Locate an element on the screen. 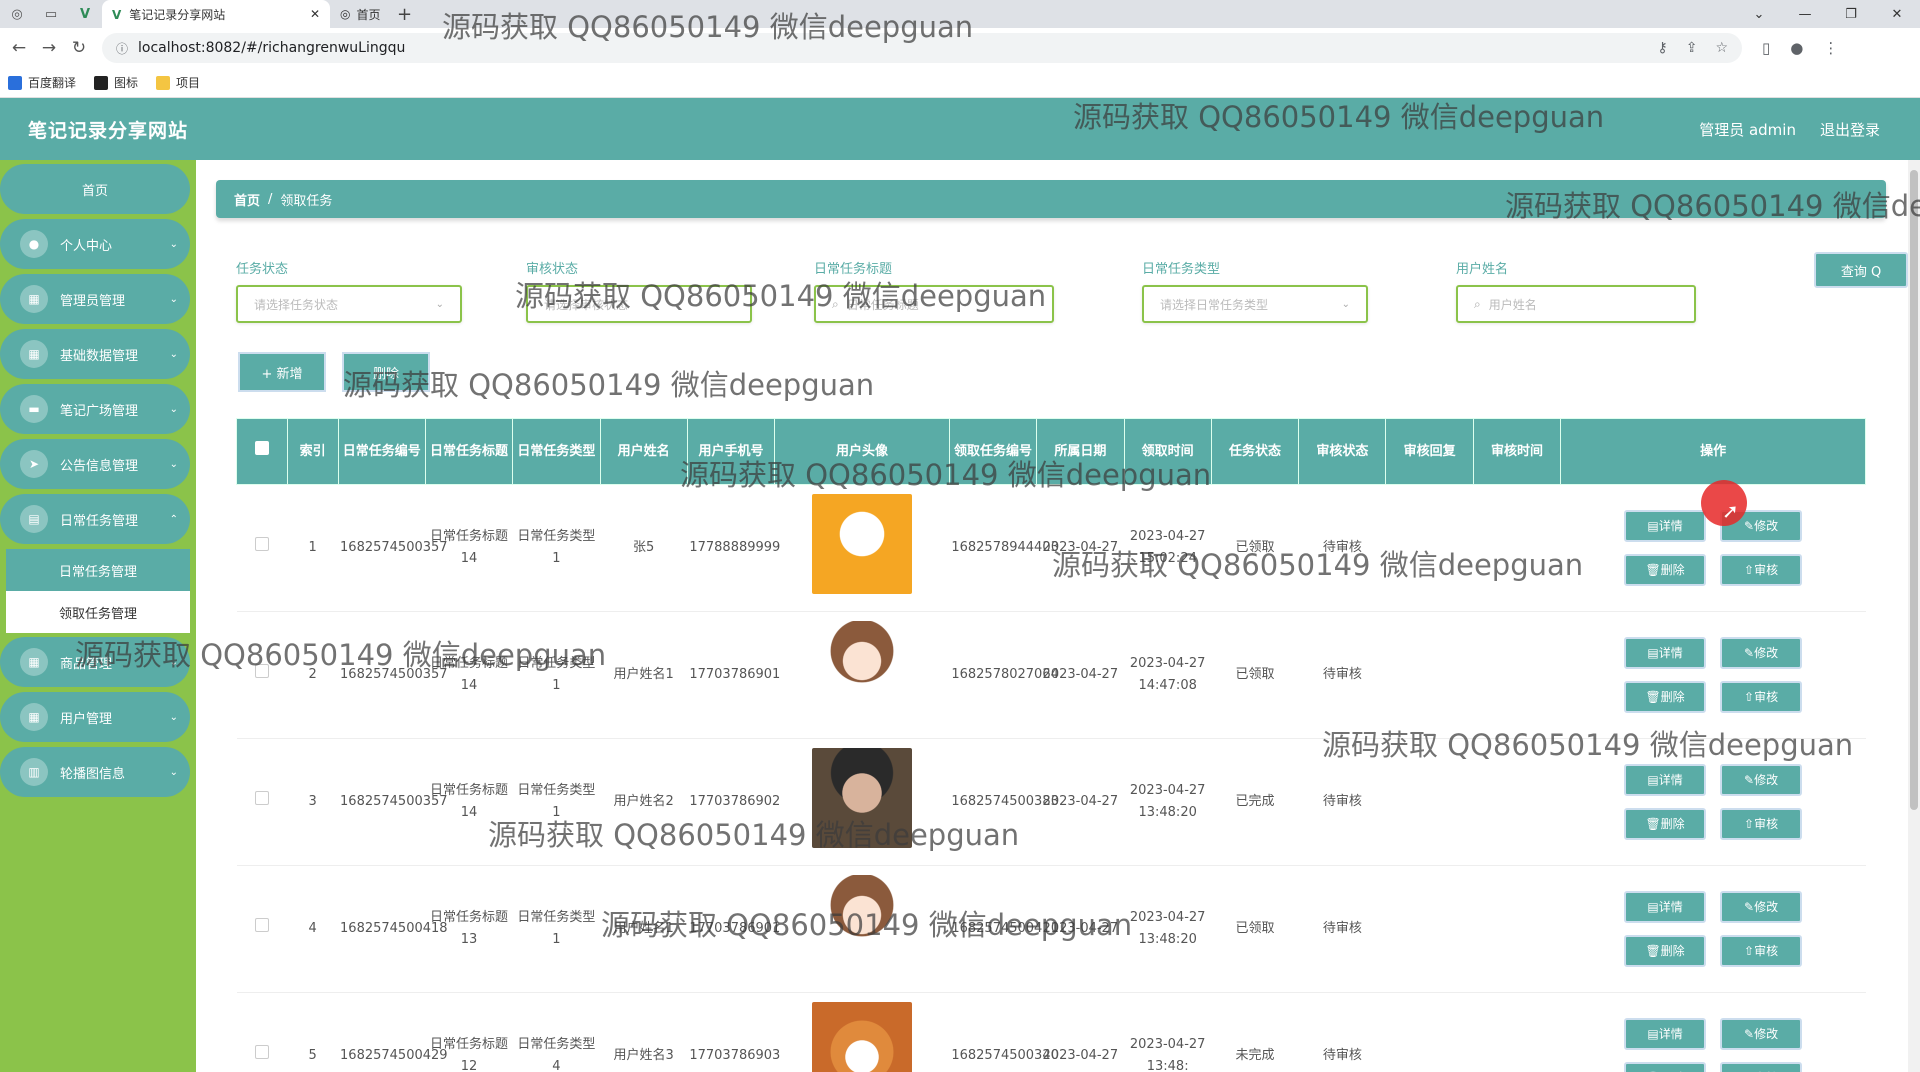  bookmark-baidu-translate: 百度翻译 is located at coordinates (42, 82).